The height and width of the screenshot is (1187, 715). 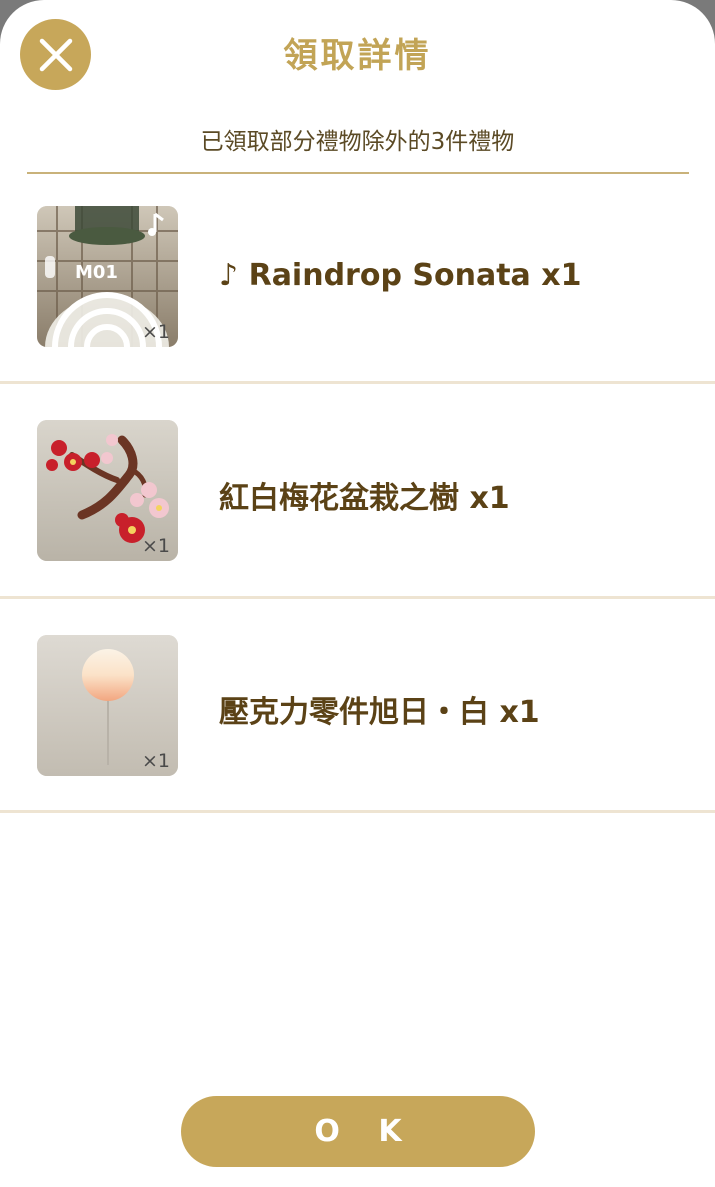 What do you see at coordinates (357, 56) in the screenshot?
I see `dialog-title: 領取詳情` at bounding box center [357, 56].